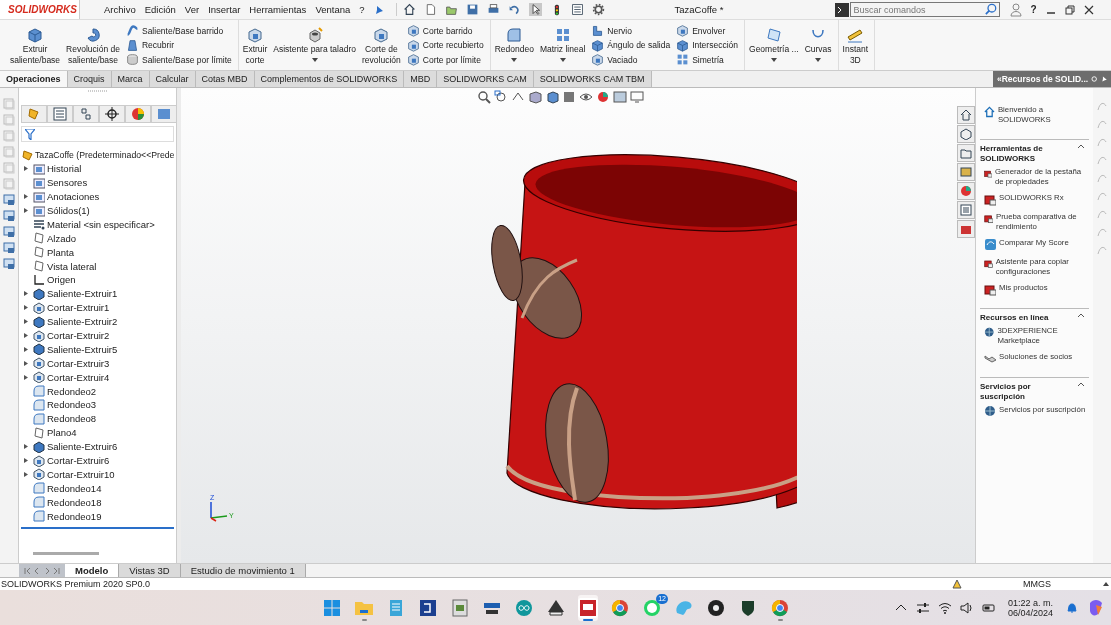 This screenshot has height=625, width=1111. What do you see at coordinates (78, 363) in the screenshot?
I see `tree-item: Cortar-Extruir3` at bounding box center [78, 363].